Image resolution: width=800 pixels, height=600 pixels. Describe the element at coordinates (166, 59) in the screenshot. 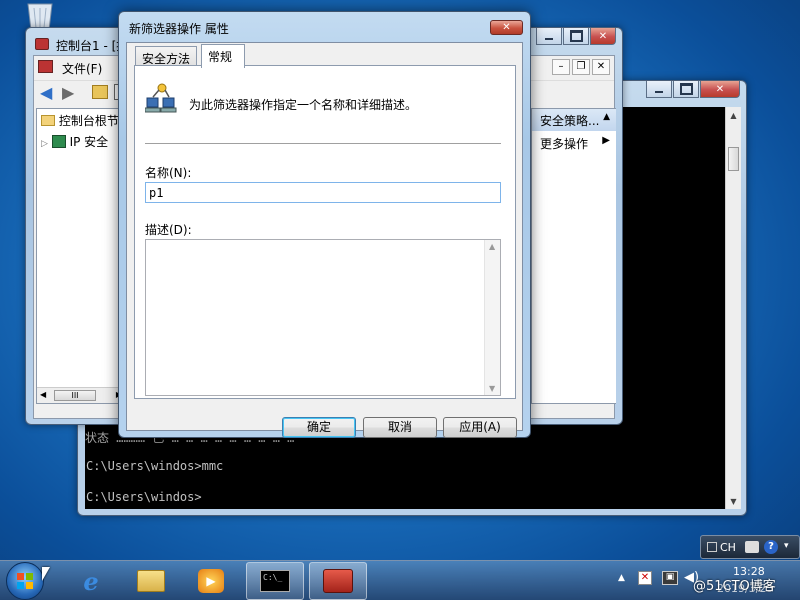

I see `tab-security-methods-label: 安全方法` at that location.